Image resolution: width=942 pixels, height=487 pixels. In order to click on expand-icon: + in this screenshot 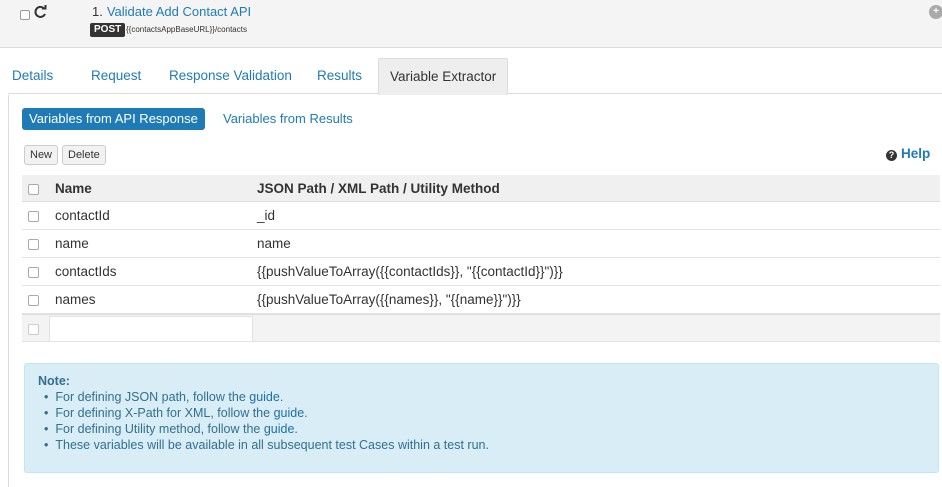, I will do `click(935, 12)`.